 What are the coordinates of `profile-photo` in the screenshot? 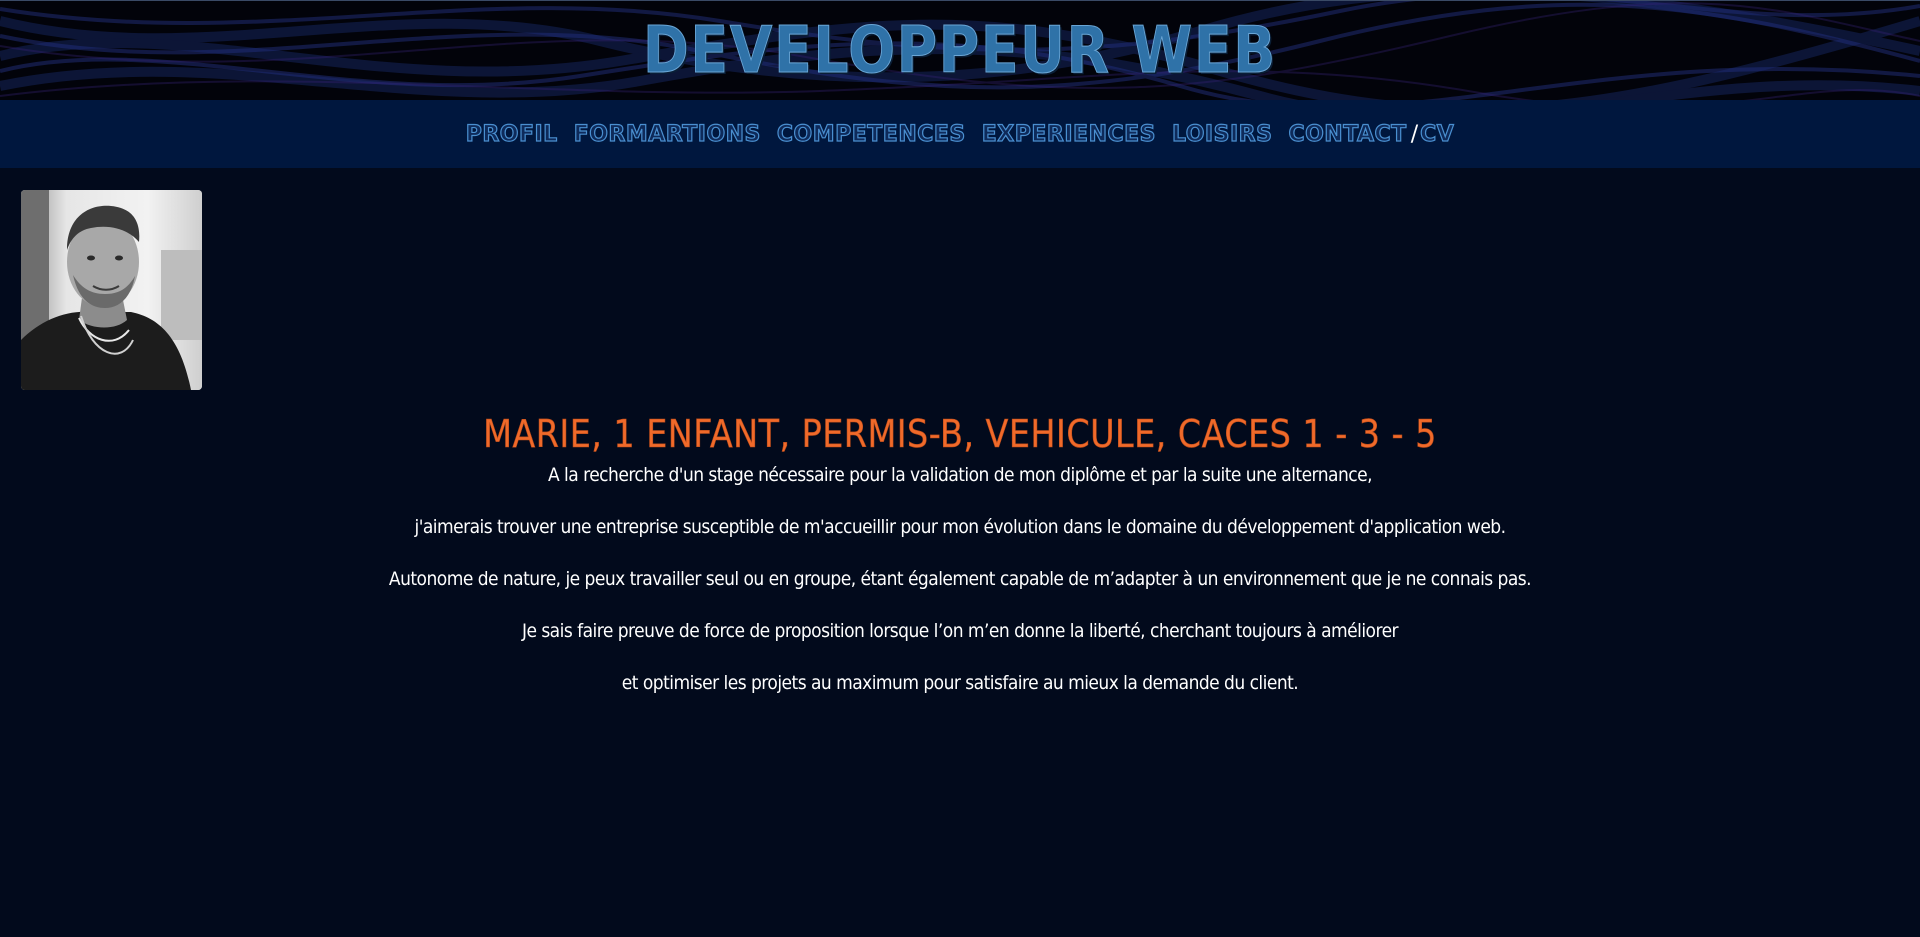 It's located at (111, 290).